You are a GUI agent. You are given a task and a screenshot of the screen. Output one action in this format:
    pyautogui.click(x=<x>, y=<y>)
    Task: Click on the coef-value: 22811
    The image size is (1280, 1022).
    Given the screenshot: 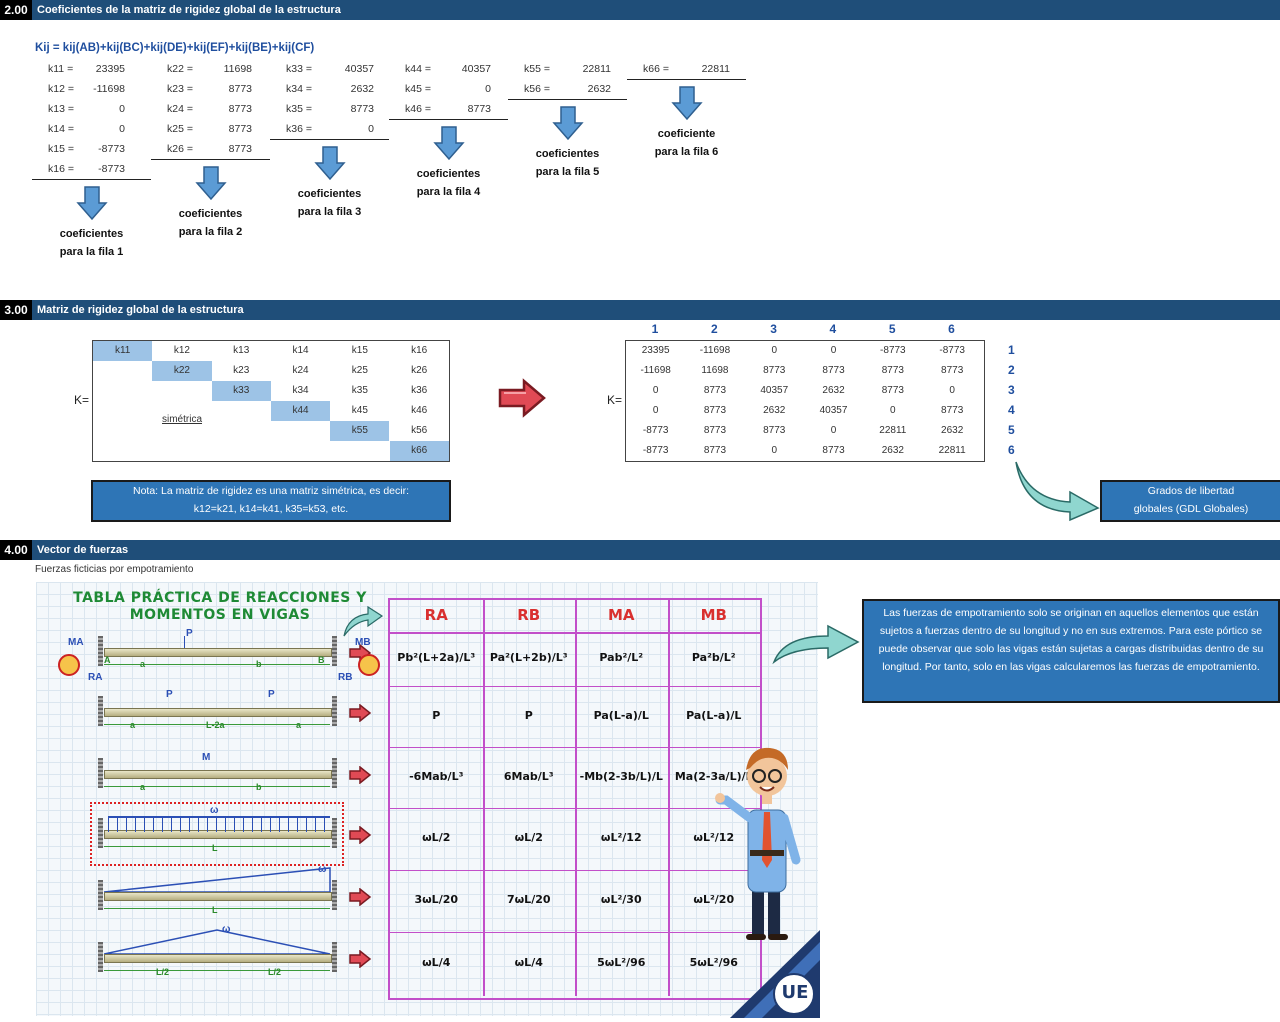 What is the action you would take?
    pyautogui.click(x=596, y=69)
    